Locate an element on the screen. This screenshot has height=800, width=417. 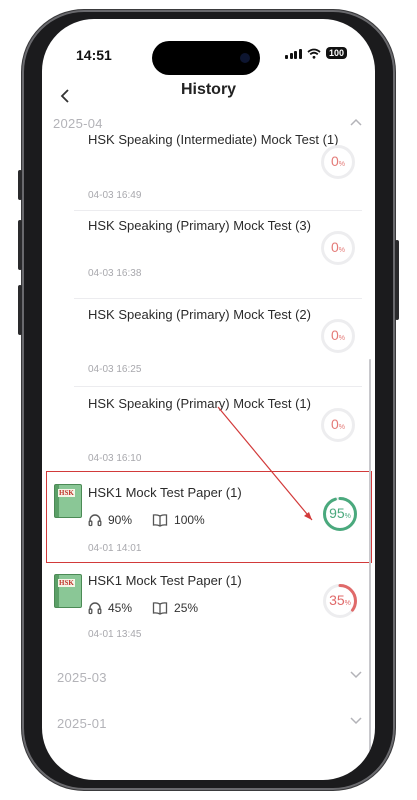
item-title: HSK Speaking (Primary) Mock Test (3) is located at coordinates (199, 225).